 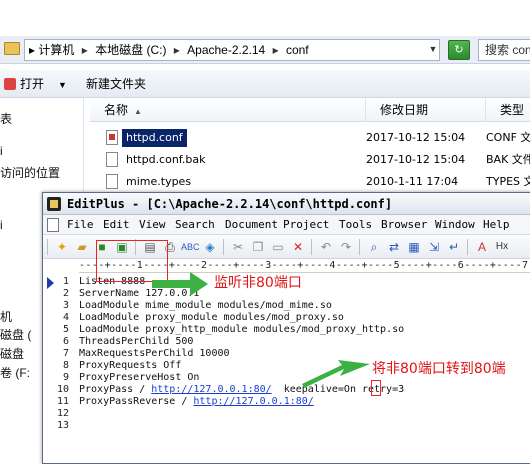 What do you see at coordinates (15, 372) in the screenshot?
I see `nav-item-drive-f: 卷 (F:` at bounding box center [15, 372].